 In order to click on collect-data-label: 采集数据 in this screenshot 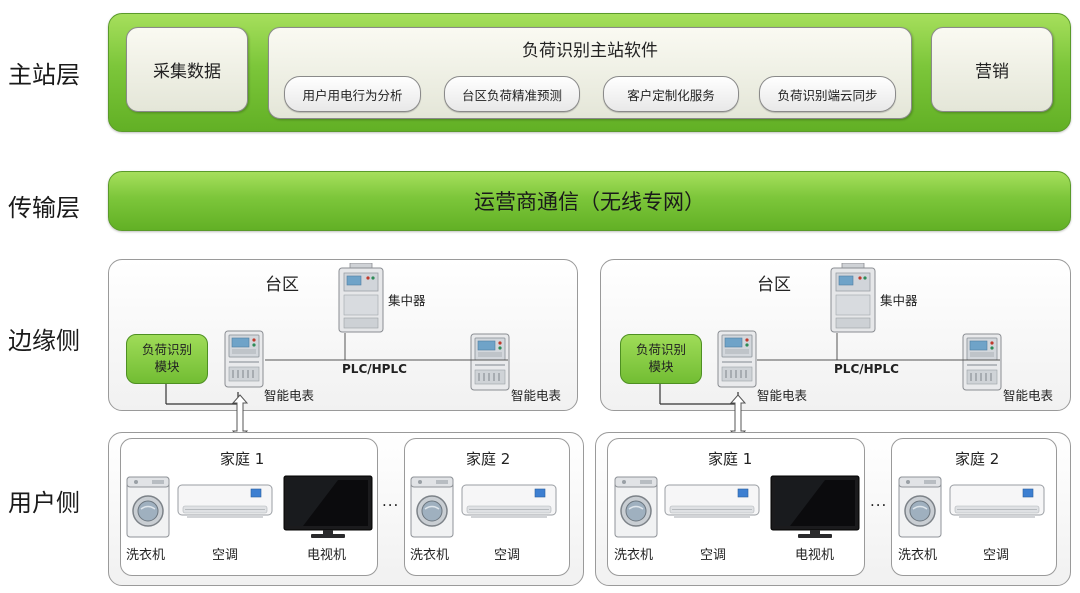, I will do `click(187, 72)`.